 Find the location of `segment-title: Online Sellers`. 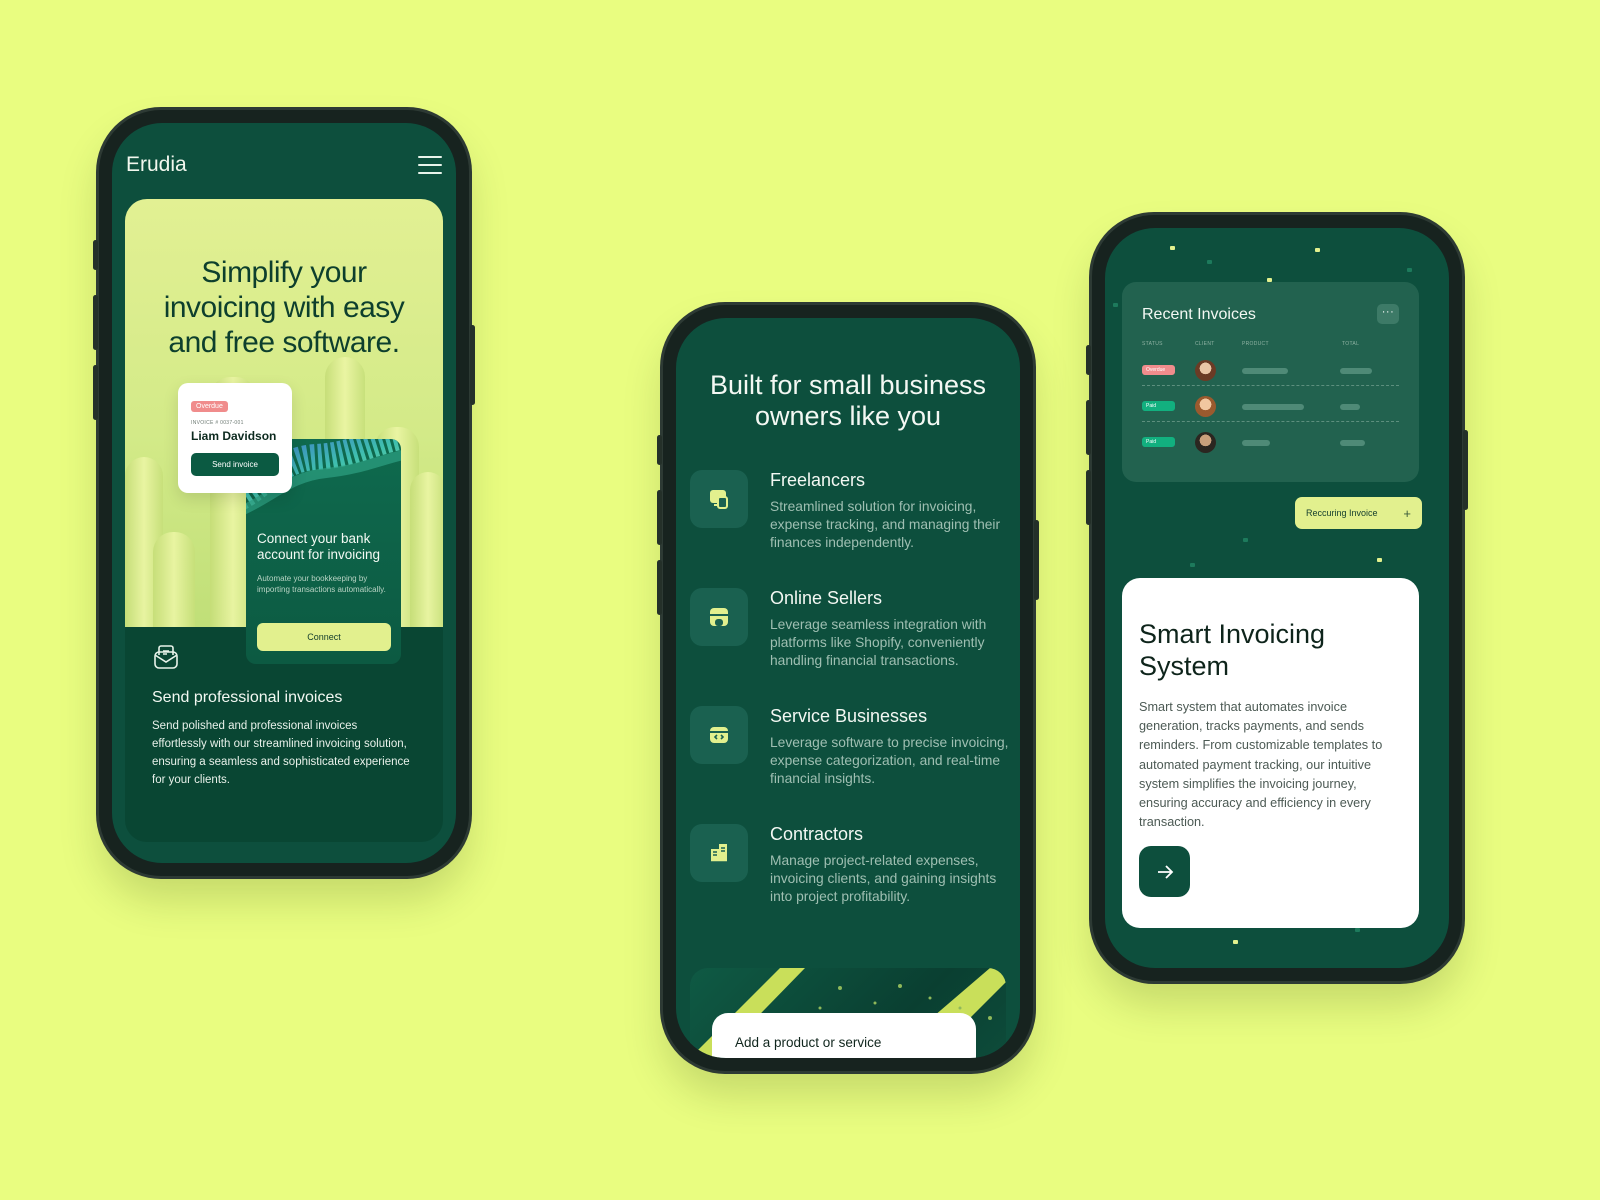

segment-title: Online Sellers is located at coordinates (826, 598).